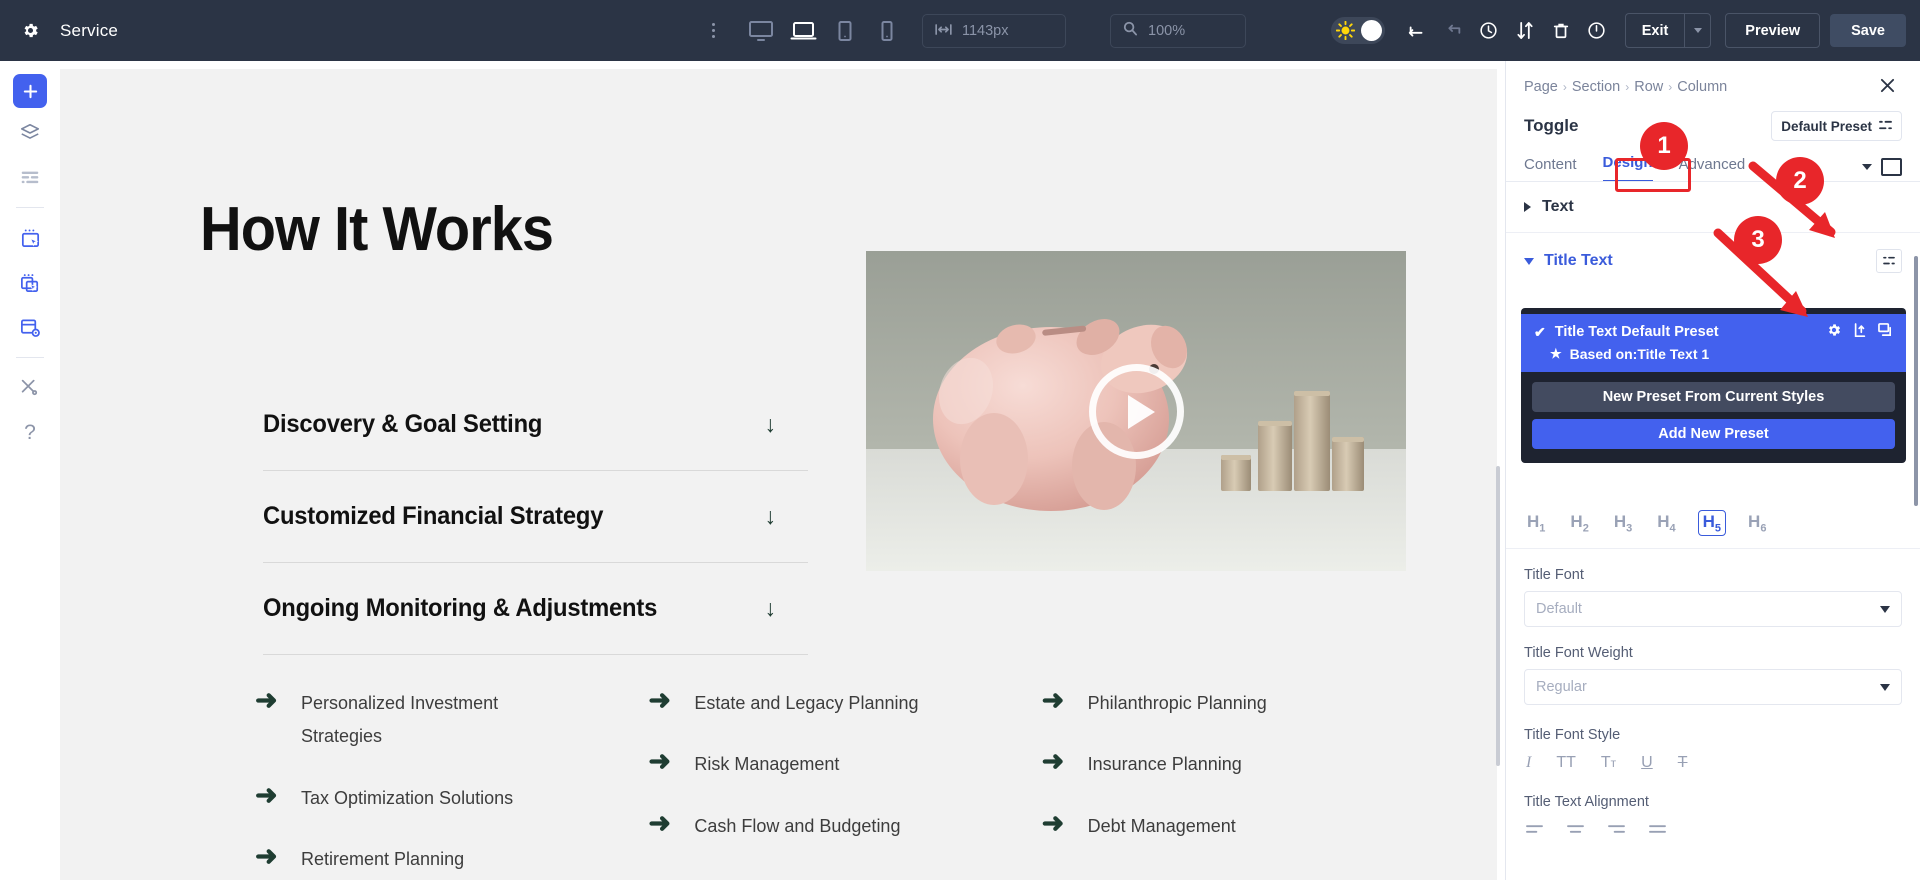  Describe the element at coordinates (1666, 523) in the screenshot. I see `heading-level-h4: H4` at that location.